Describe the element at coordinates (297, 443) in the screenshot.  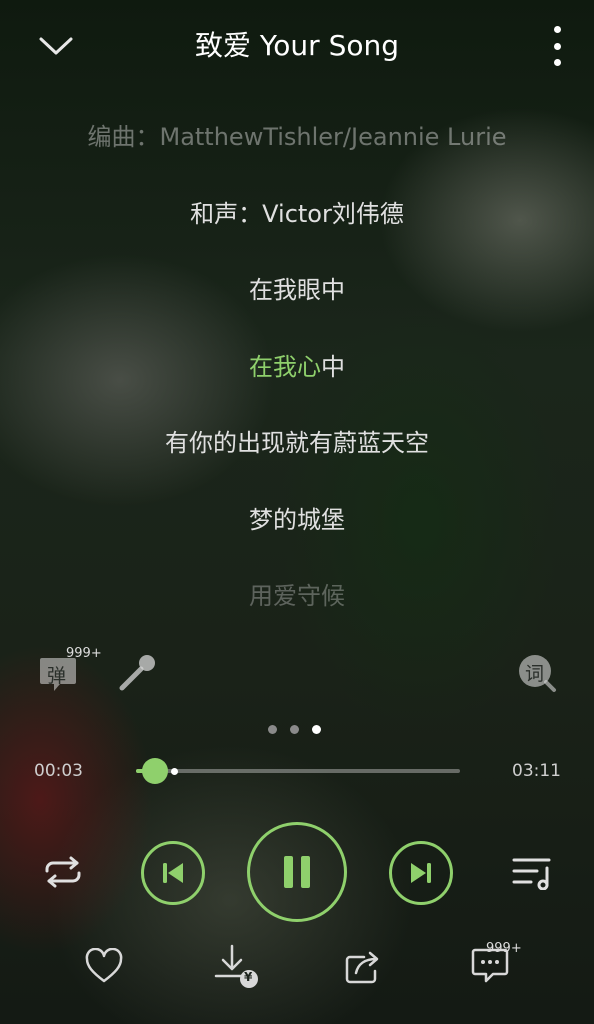
I see `lyric-line: 有你的出现就有蔚蓝天空` at that location.